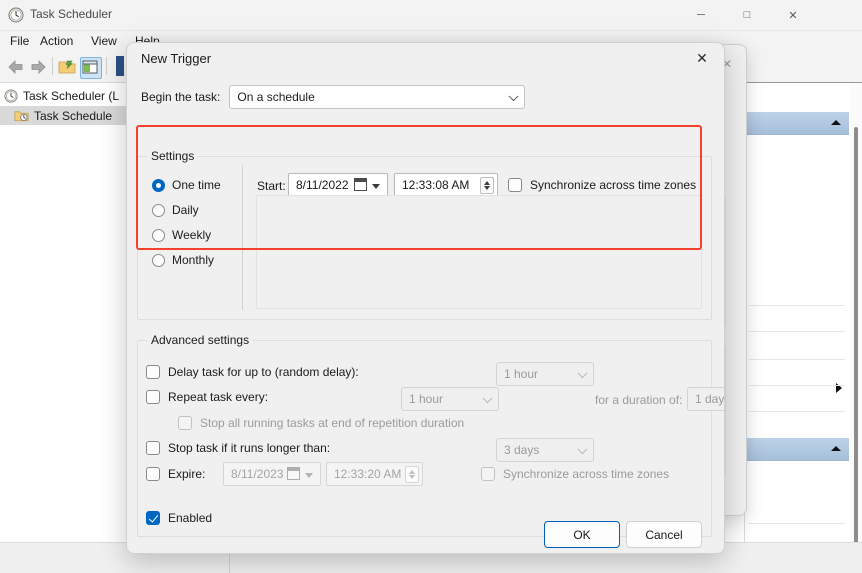 The image size is (862, 573). I want to click on radio-monthly-indicator, so click(158, 260).